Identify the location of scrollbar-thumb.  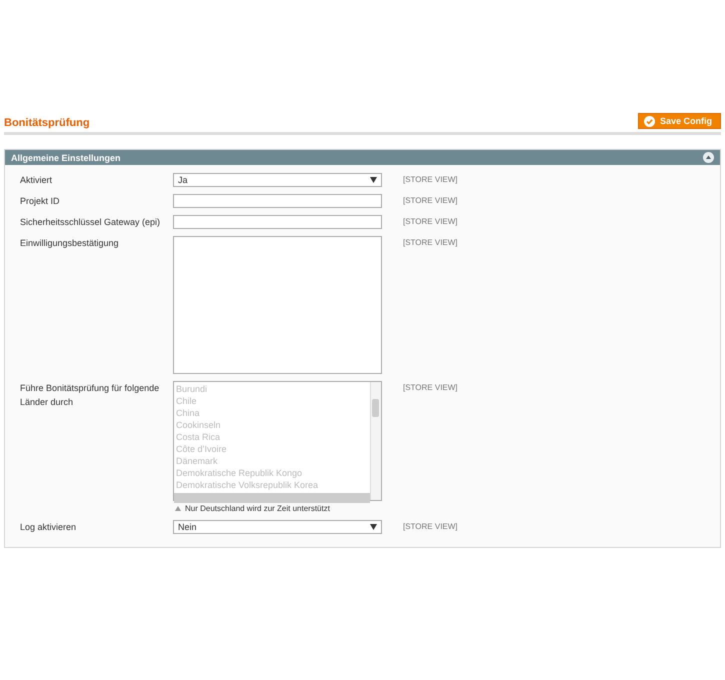
(375, 408).